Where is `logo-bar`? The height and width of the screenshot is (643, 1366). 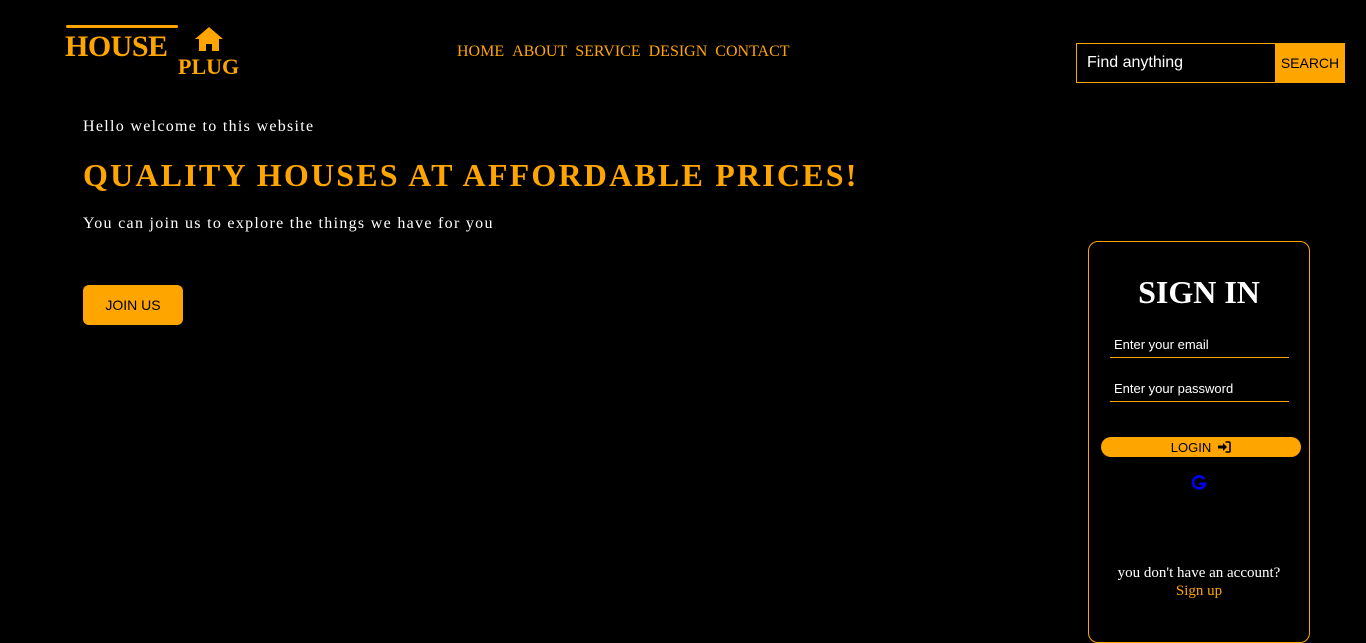 logo-bar is located at coordinates (122, 26).